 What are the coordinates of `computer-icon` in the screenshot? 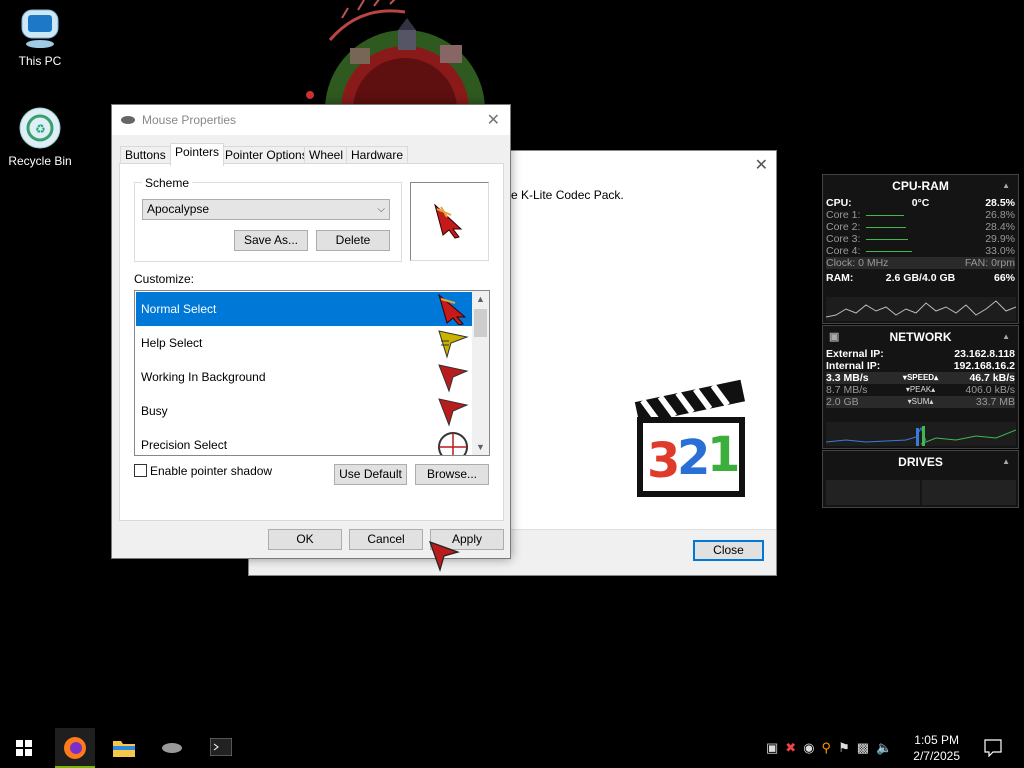 It's located at (40, 28).